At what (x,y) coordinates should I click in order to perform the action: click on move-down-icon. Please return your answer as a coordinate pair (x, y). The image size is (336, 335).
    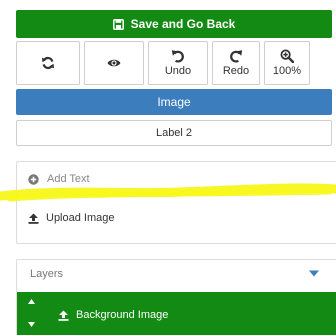
    Looking at the image, I should click on (31, 324).